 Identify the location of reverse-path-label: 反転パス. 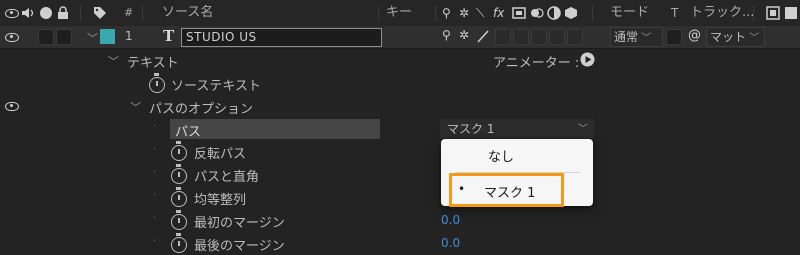
(220, 154).